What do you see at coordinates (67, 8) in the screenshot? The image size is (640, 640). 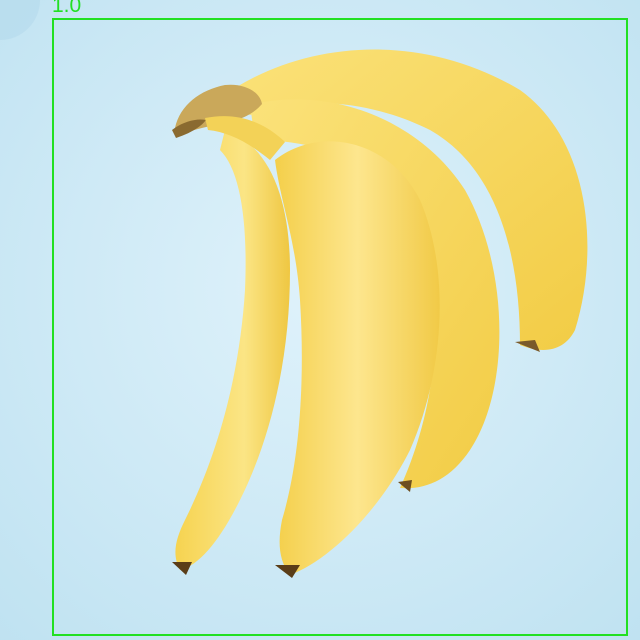 I see `detection-score-label: 1.0` at bounding box center [67, 8].